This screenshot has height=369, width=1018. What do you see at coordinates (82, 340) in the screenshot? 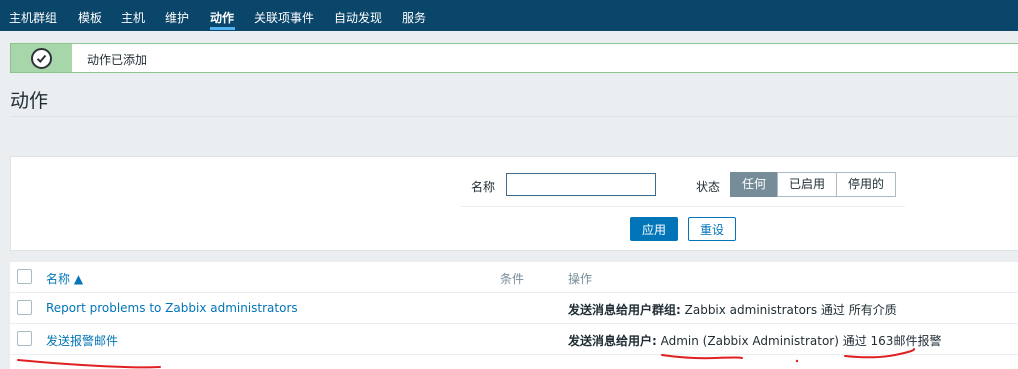
I see `action-name-link: 发送报警邮件` at bounding box center [82, 340].